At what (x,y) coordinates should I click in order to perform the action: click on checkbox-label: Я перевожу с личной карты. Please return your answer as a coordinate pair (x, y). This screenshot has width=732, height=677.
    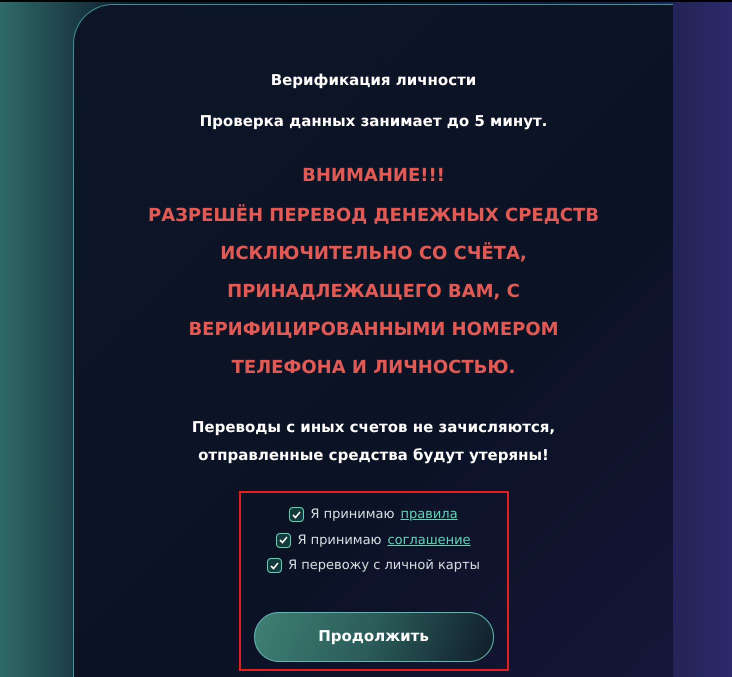
    Looking at the image, I should click on (384, 566).